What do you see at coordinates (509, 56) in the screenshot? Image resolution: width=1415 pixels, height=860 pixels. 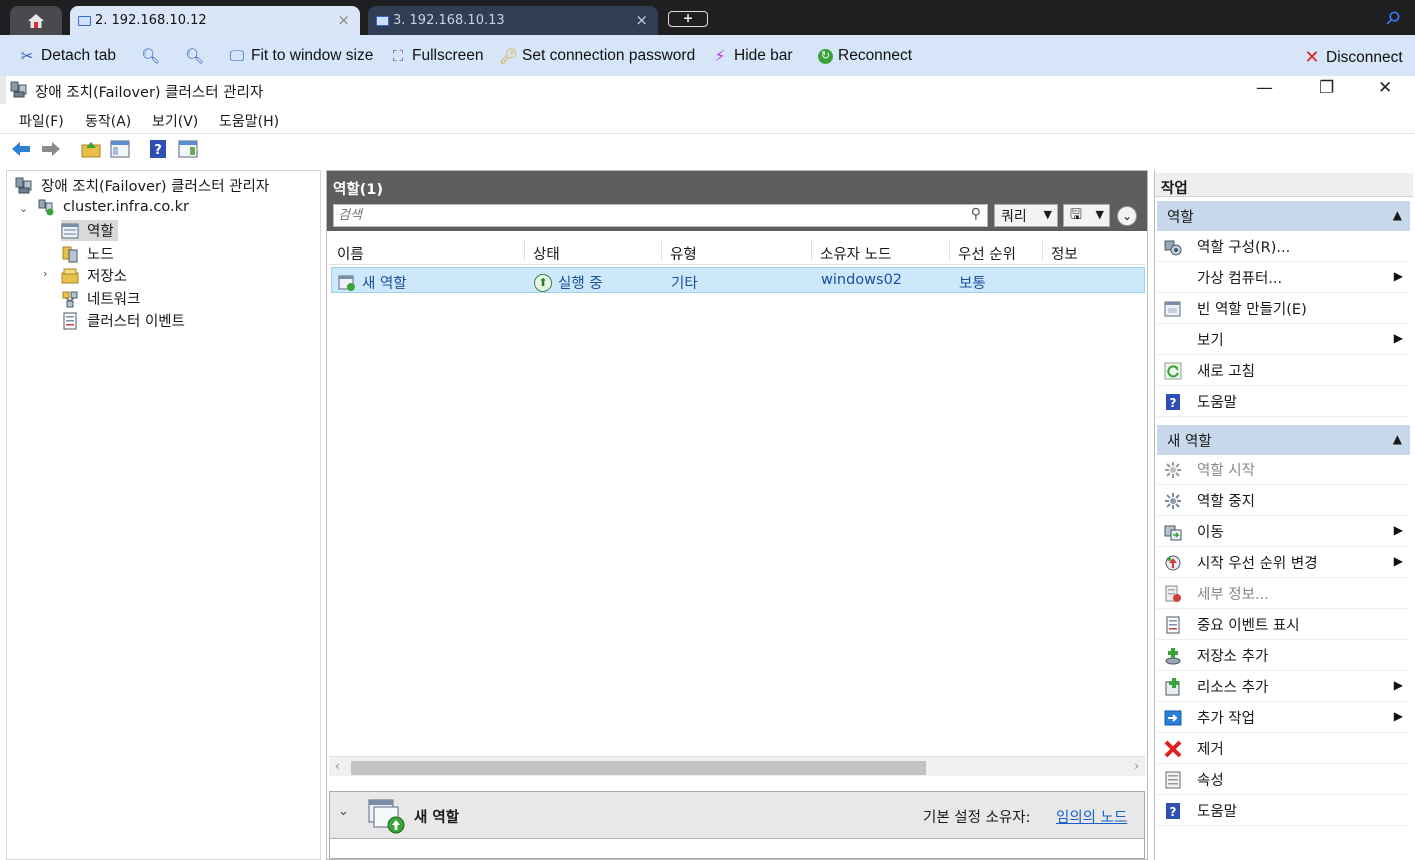 I see `key-icon: 🔑︎` at bounding box center [509, 56].